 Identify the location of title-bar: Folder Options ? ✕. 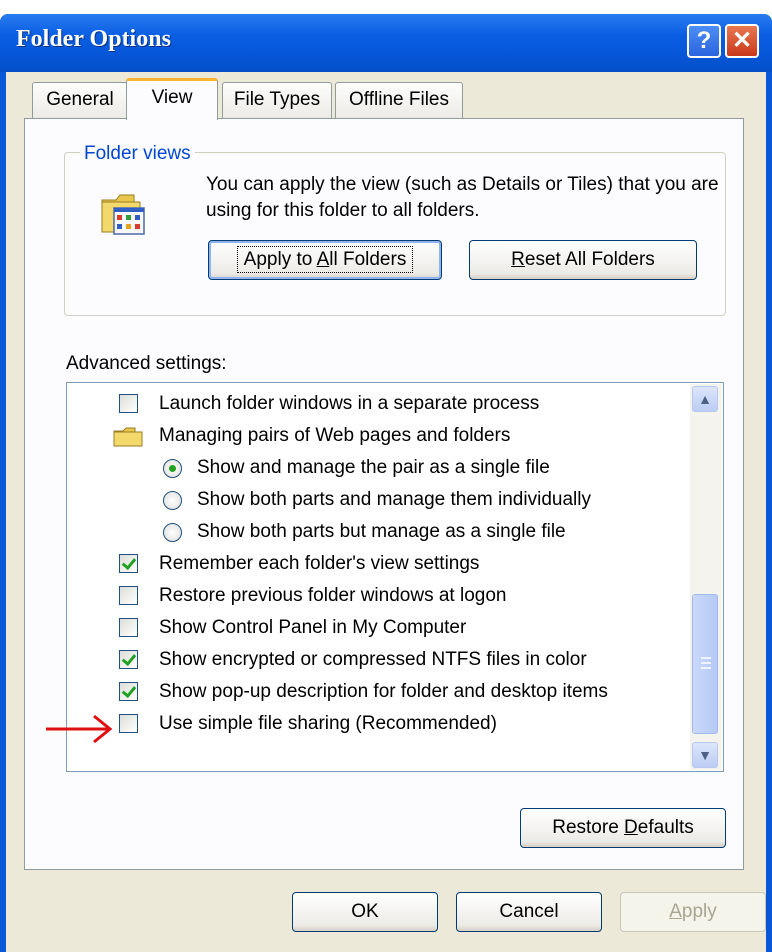
(386, 43).